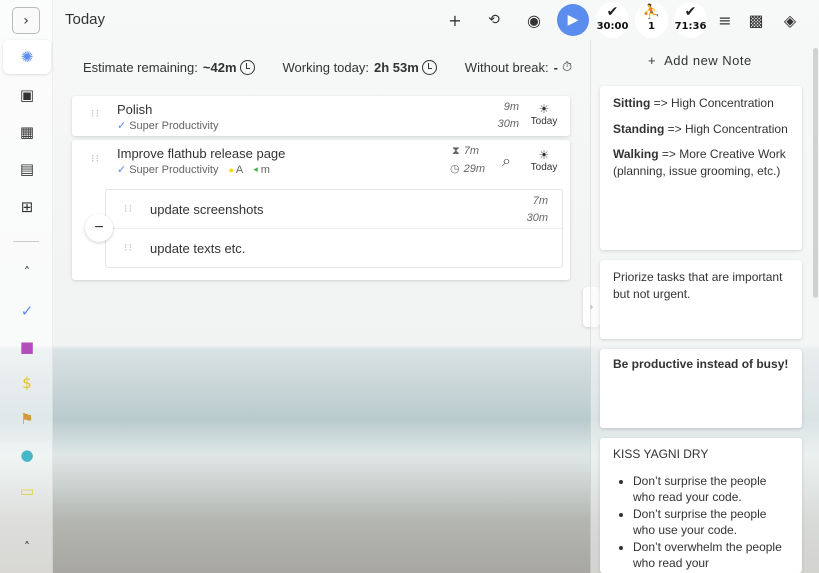 The image size is (819, 573). Describe the element at coordinates (27, 547) in the screenshot. I see `collapse-tags-icon: ˄` at that location.